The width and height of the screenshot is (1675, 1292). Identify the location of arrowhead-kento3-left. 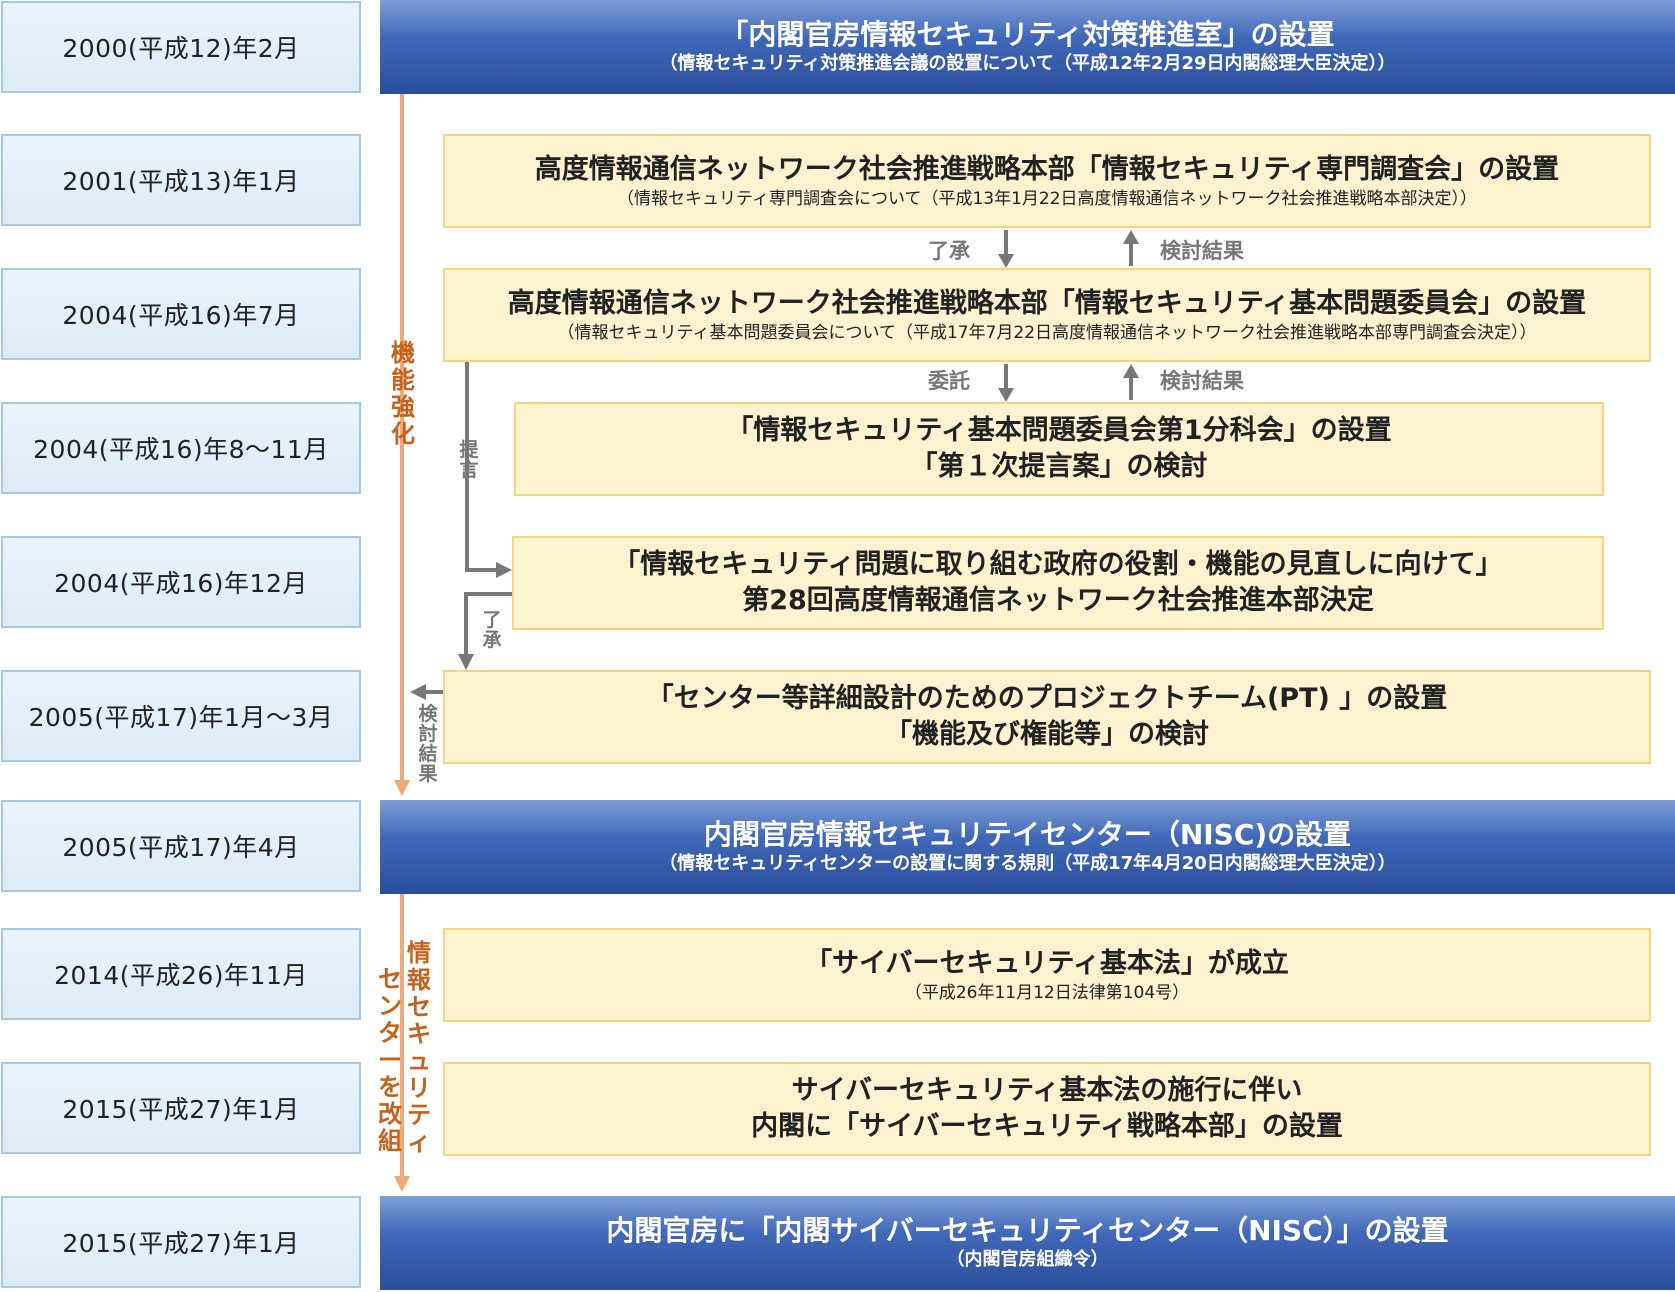
(418, 692).